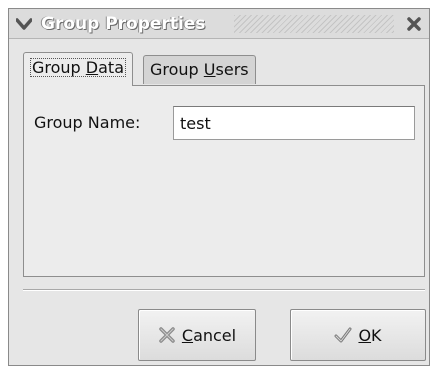 This screenshot has width=438, height=374. Describe the element at coordinates (123, 24) in the screenshot. I see `window-title: Group Properties` at that location.